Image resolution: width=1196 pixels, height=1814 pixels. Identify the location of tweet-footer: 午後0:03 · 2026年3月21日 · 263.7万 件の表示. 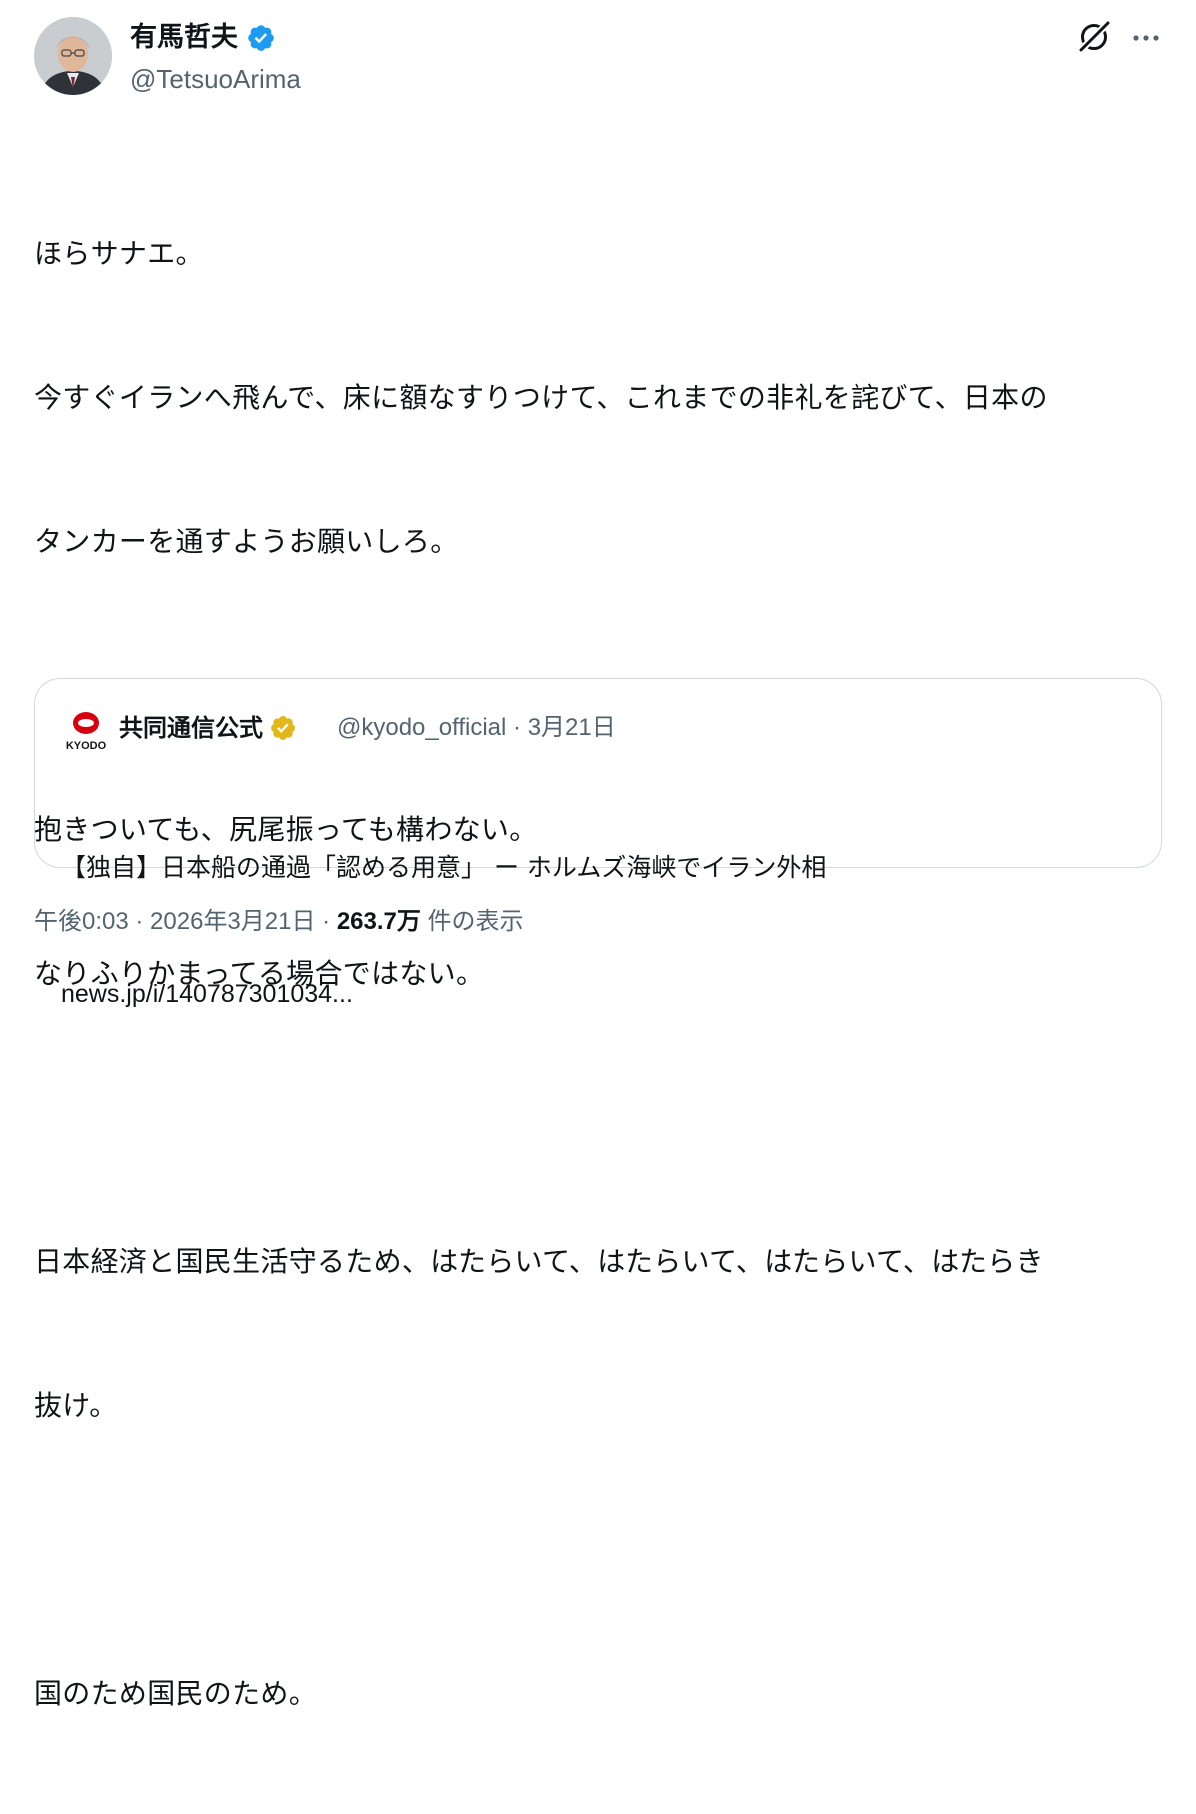
(279, 922).